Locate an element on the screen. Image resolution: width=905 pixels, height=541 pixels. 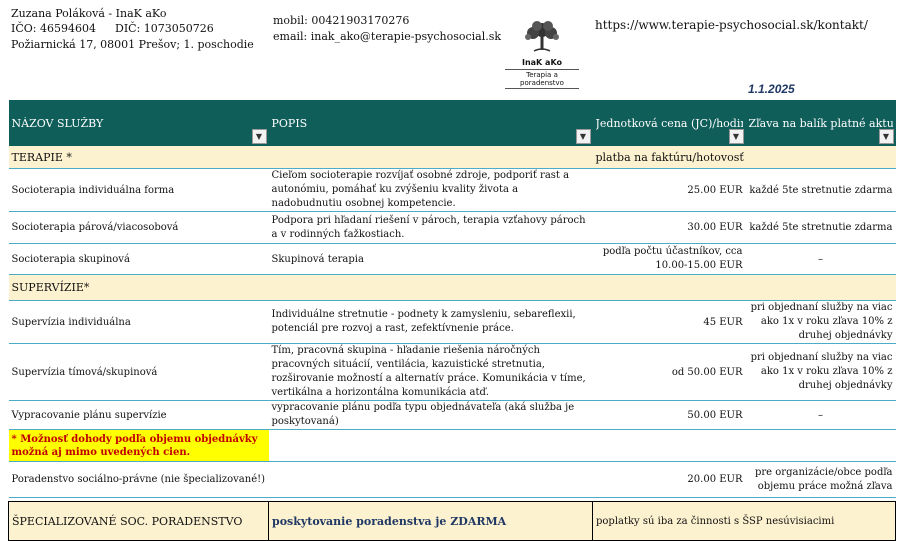
col-description: POPIS ▼ is located at coordinates (430, 123).